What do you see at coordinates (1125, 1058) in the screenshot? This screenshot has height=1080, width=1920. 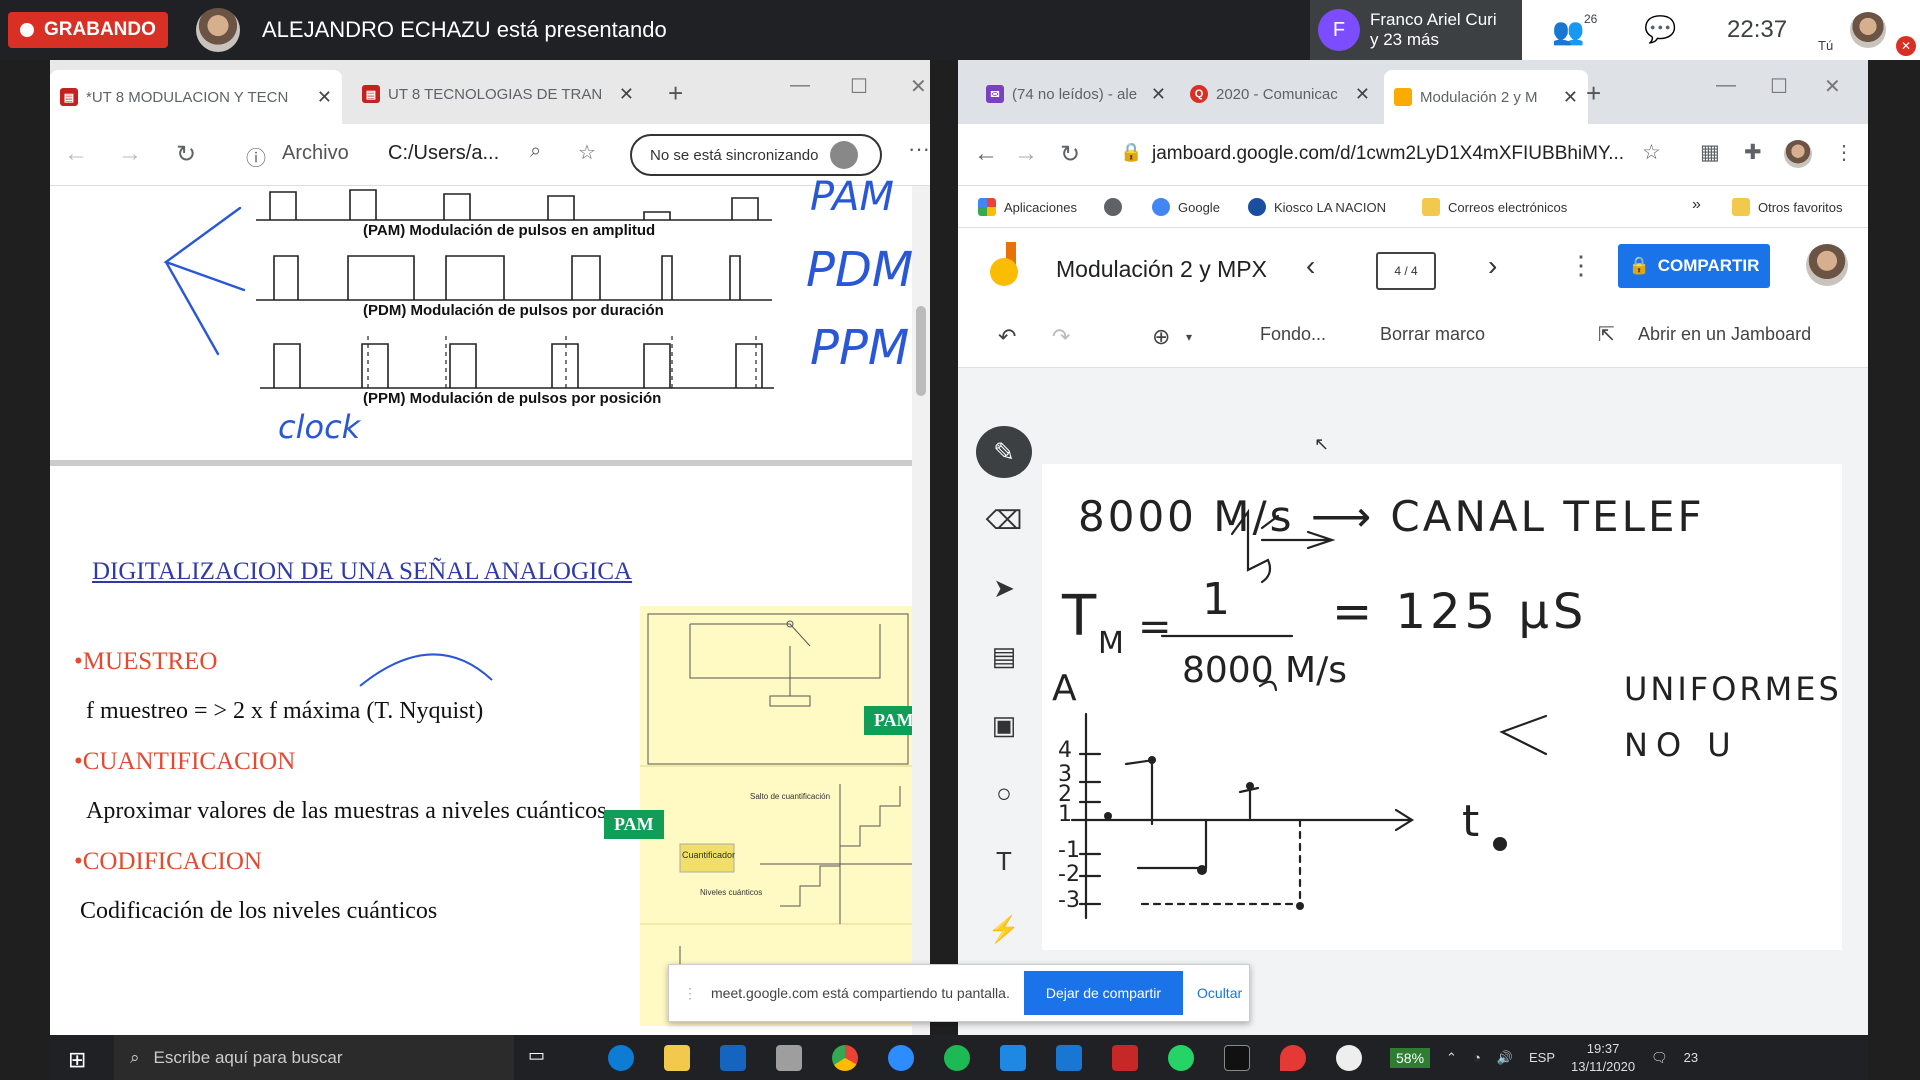 I see `filezilla-app-icon` at bounding box center [1125, 1058].